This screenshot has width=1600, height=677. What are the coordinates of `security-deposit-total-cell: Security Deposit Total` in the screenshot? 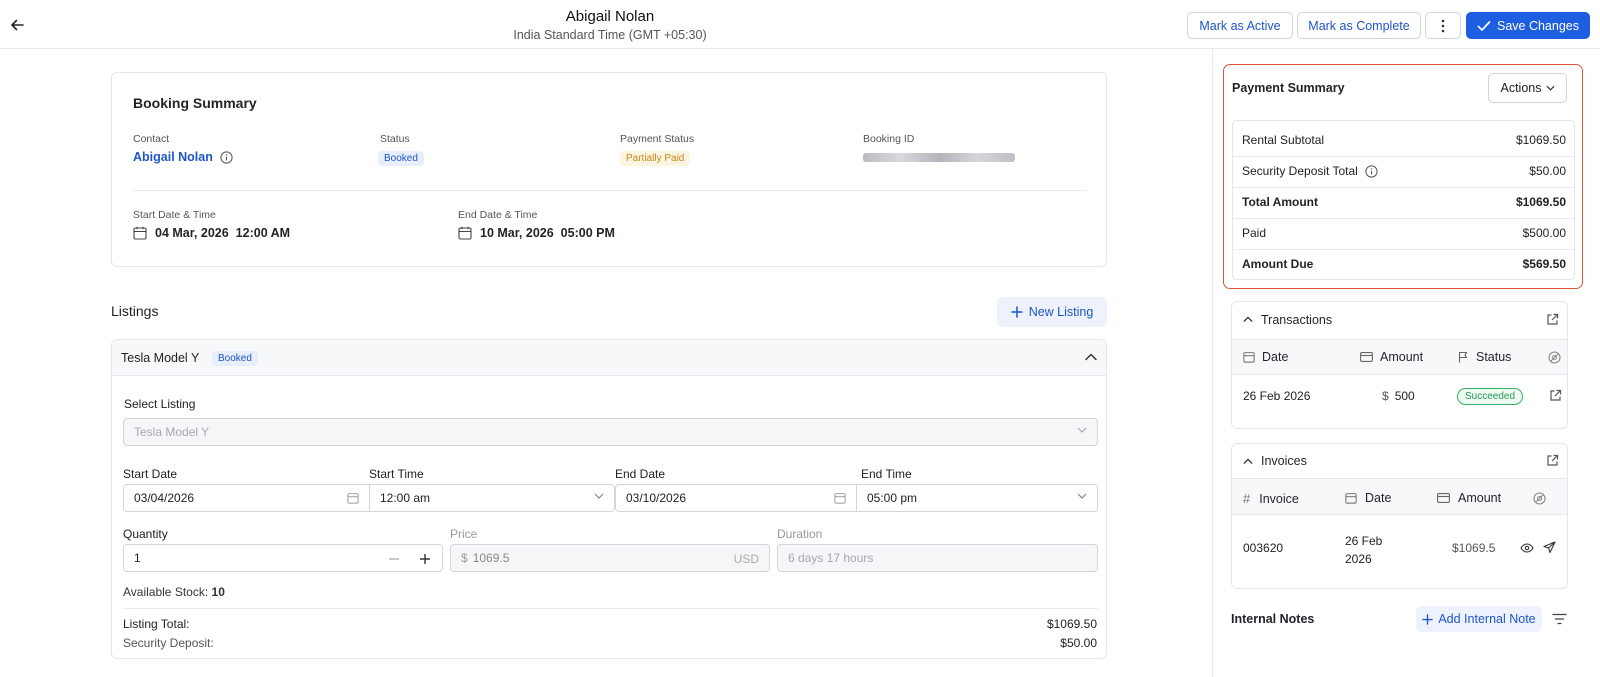 It's located at (1310, 171).